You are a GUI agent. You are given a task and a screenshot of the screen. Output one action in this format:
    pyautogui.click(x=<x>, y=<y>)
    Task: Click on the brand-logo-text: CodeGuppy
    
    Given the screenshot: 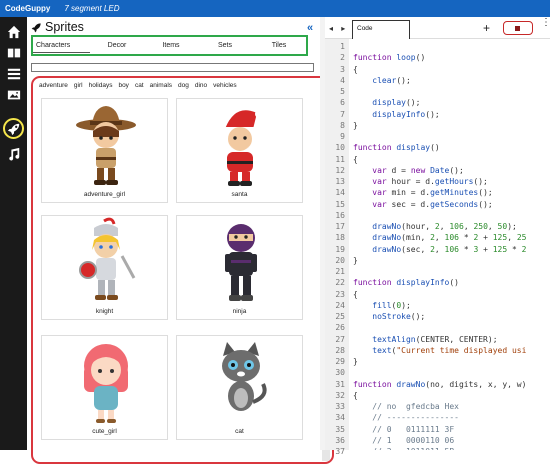 What is the action you would take?
    pyautogui.click(x=27, y=8)
    